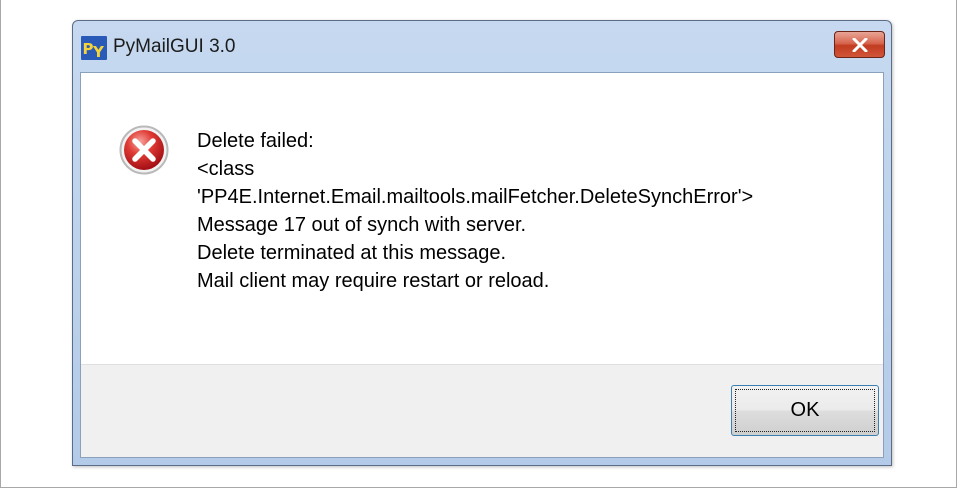  Describe the element at coordinates (98, 51) in the screenshot. I see `svg-text: Y` at that location.